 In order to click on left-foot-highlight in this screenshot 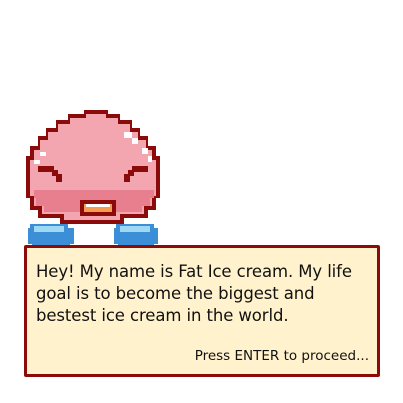, I will do `click(49, 229)`.